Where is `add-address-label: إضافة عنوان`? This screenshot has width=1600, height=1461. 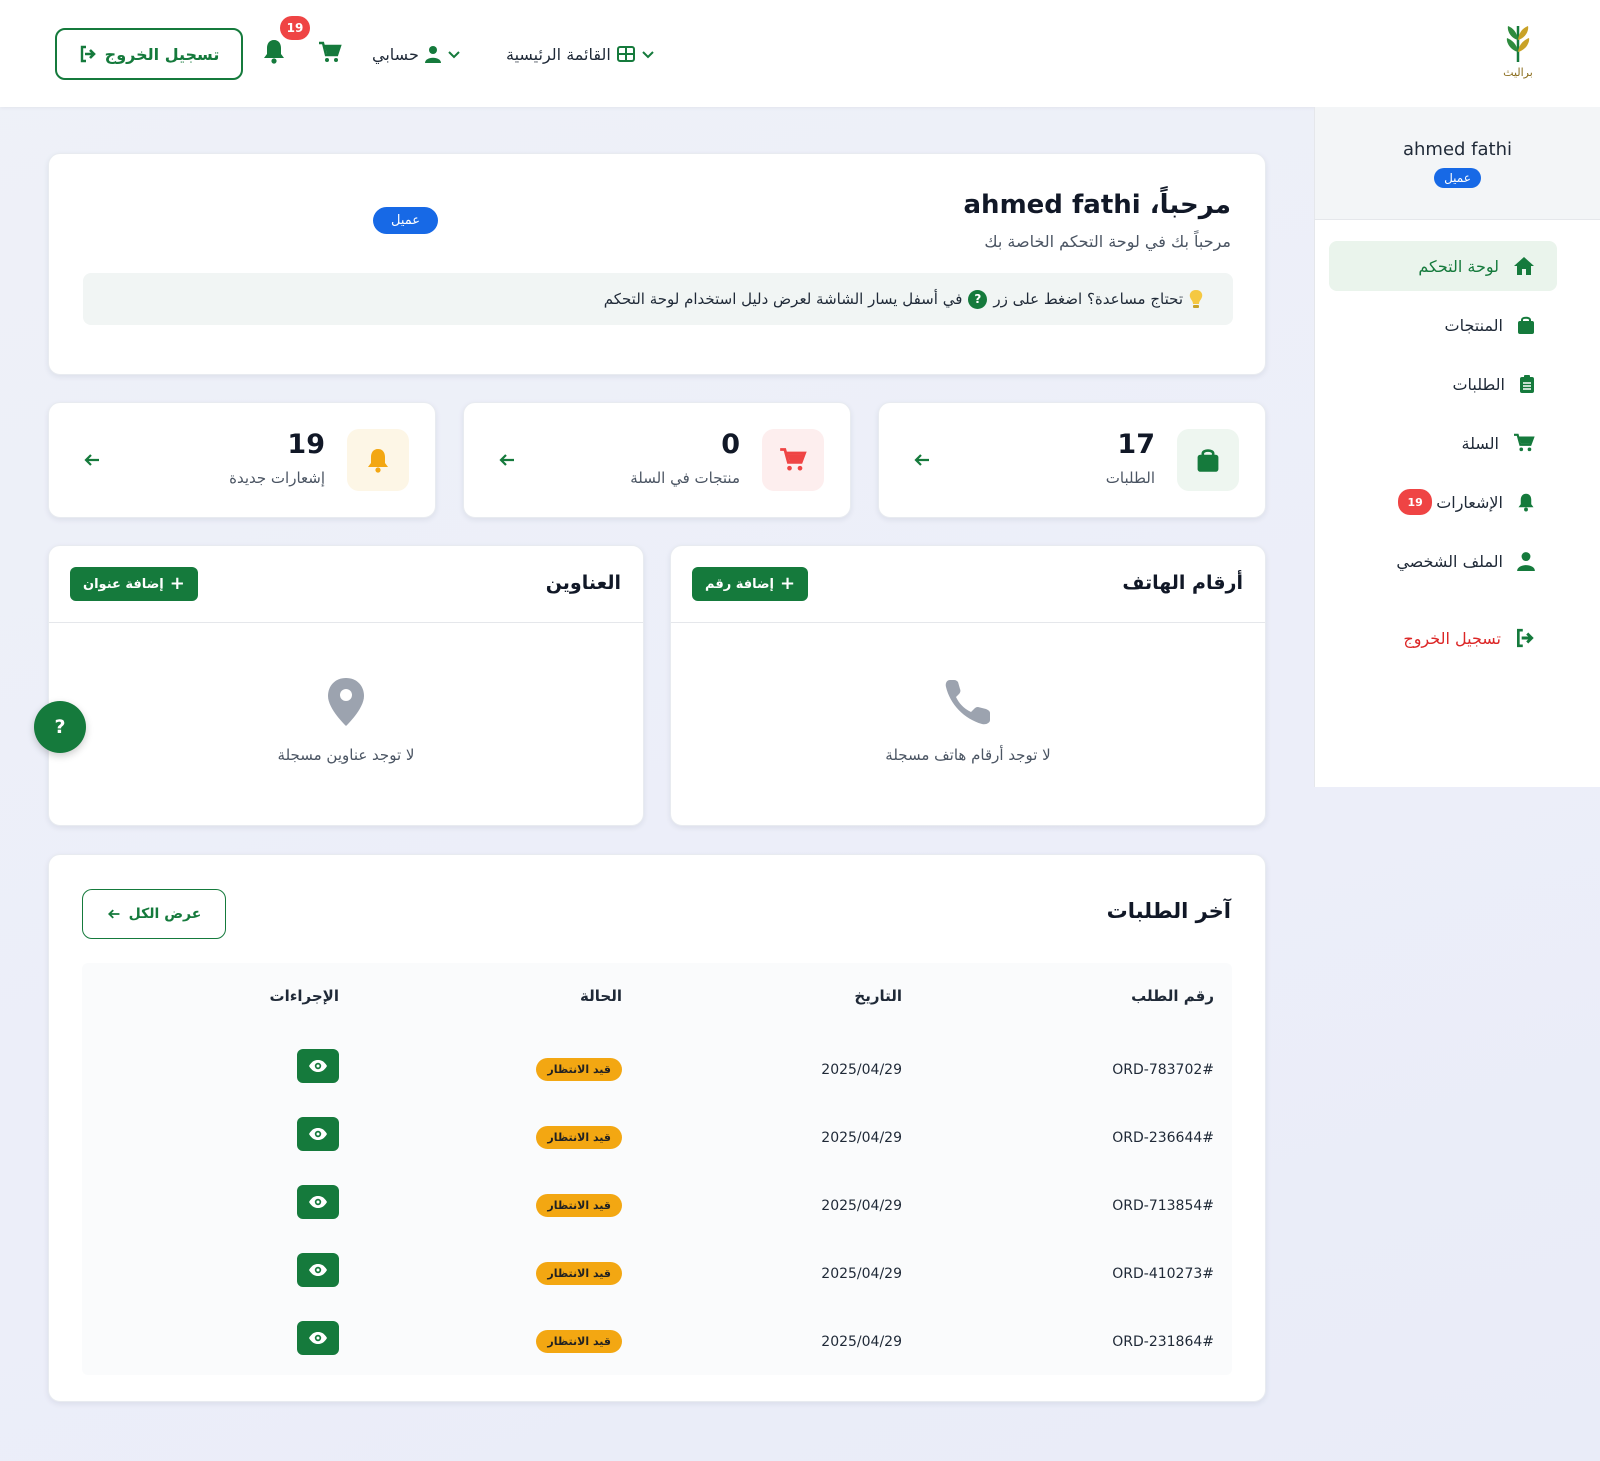
add-address-label: إضافة عنوان is located at coordinates (123, 584).